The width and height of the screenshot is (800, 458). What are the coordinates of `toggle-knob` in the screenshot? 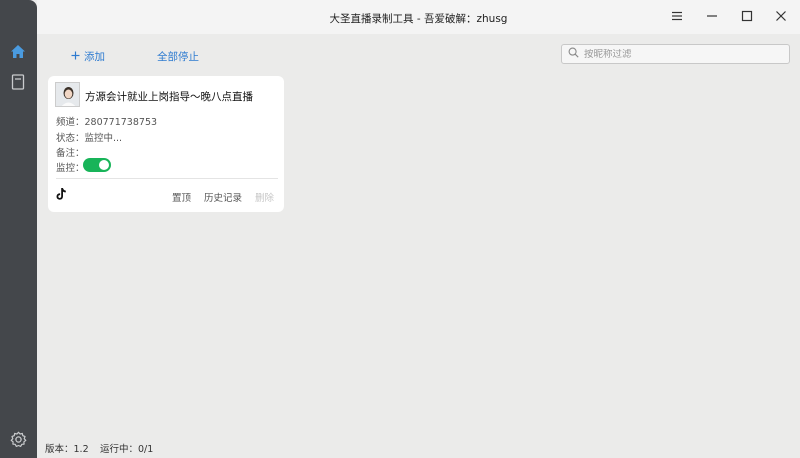 It's located at (104, 165).